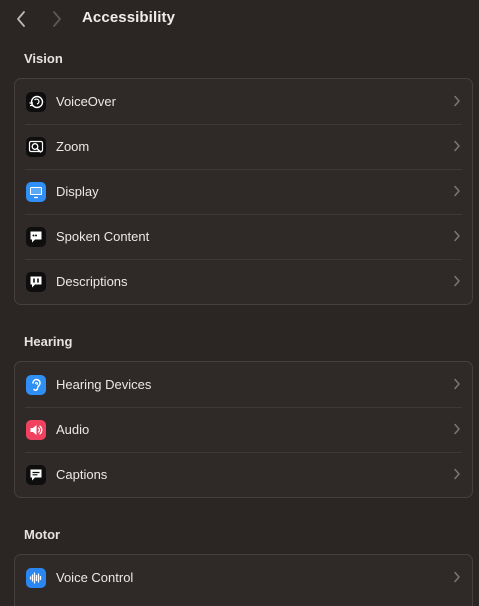  Describe the element at coordinates (36, 430) in the screenshot. I see `speaker-icon` at that location.